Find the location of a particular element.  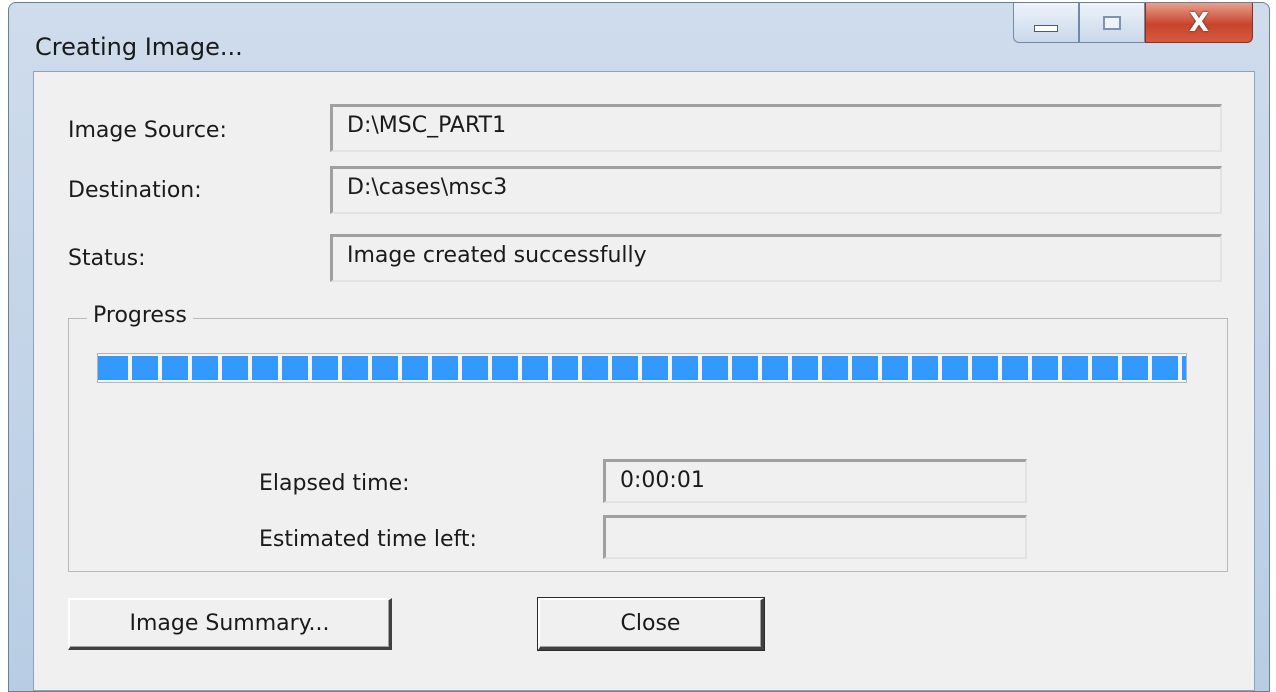

maximize-icon is located at coordinates (1112, 22).